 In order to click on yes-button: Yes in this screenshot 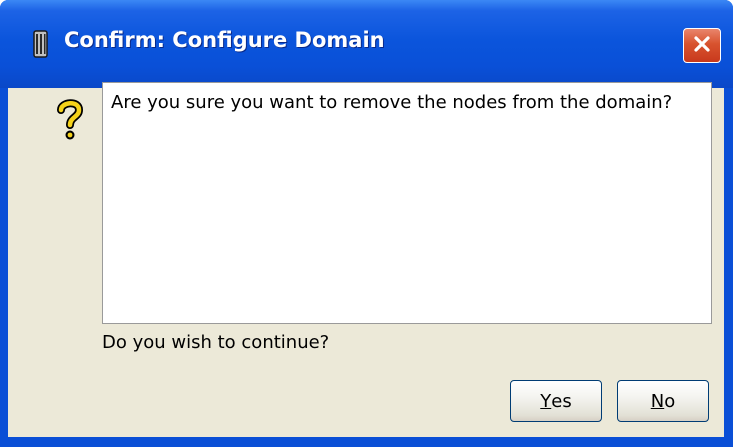, I will do `click(556, 401)`.